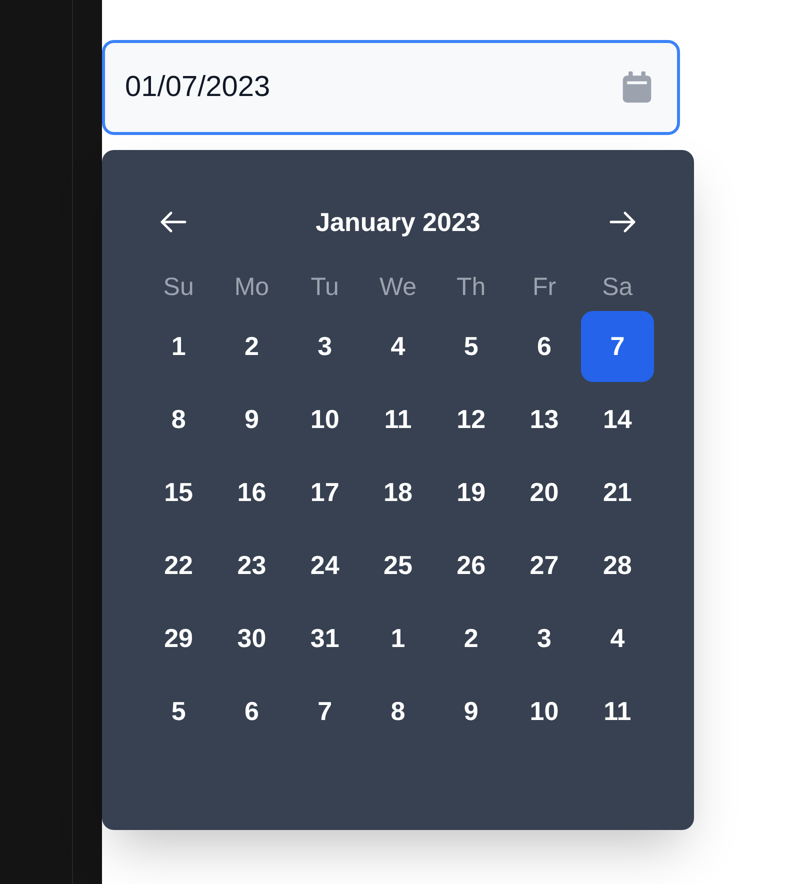  What do you see at coordinates (617, 492) in the screenshot?
I see `day-cell: 21` at bounding box center [617, 492].